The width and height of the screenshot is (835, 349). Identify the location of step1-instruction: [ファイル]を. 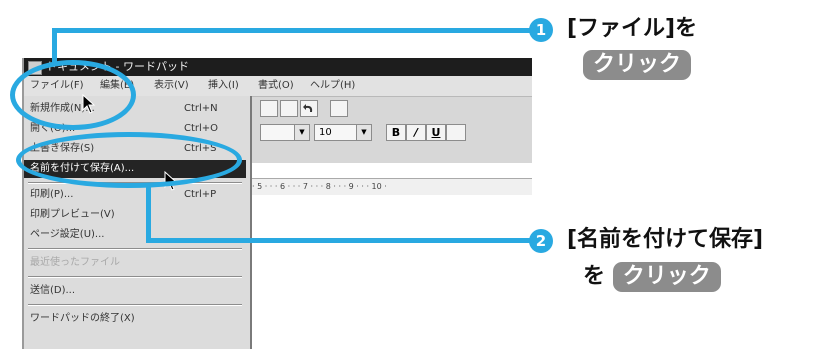
(632, 28).